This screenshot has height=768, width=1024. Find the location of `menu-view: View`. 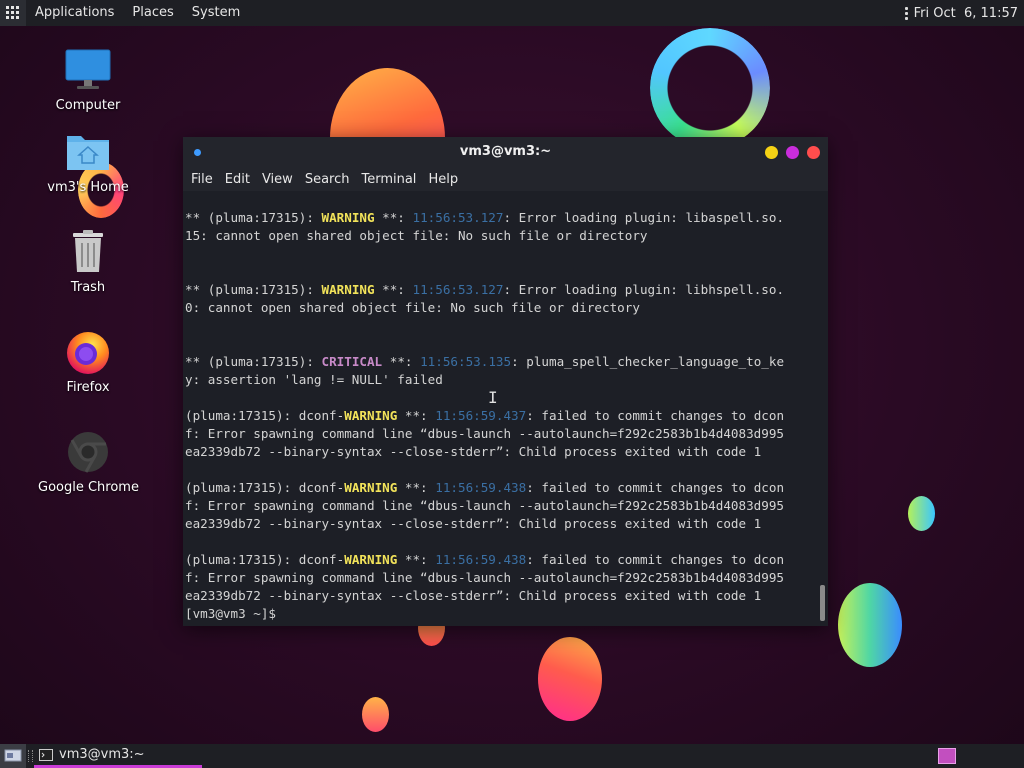

menu-view: View is located at coordinates (277, 179).